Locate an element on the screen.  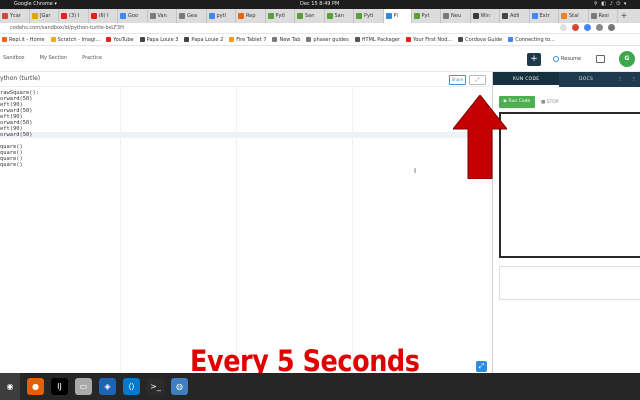
tab-more-menu: ⋮ is located at coordinates (620, 79).